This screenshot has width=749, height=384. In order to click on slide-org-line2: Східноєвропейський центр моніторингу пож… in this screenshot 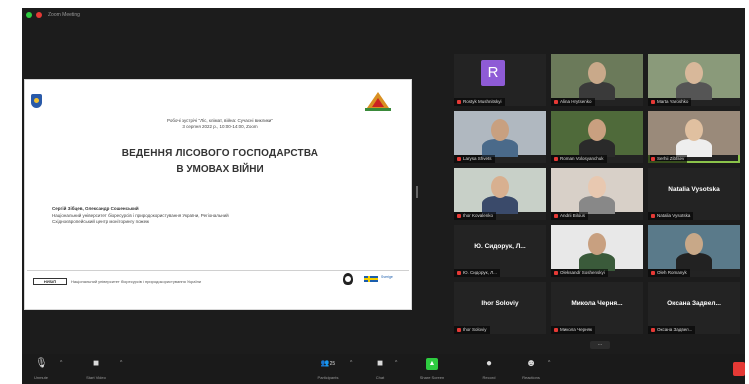, I will do `click(101, 221)`.